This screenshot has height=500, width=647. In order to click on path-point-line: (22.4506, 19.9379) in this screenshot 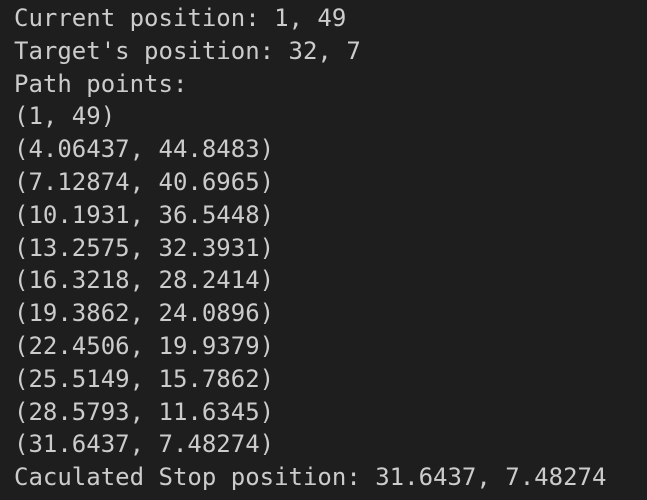, I will do `click(144, 345)`.